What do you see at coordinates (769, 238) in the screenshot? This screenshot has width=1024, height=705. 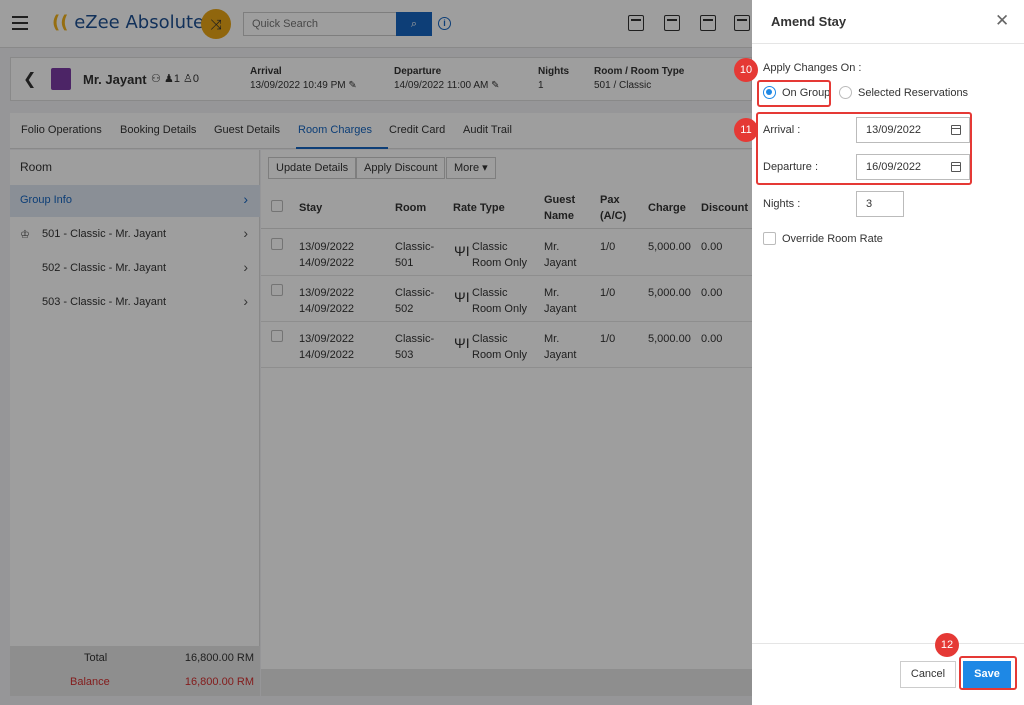 I see `override-room-rate-checkbox` at bounding box center [769, 238].